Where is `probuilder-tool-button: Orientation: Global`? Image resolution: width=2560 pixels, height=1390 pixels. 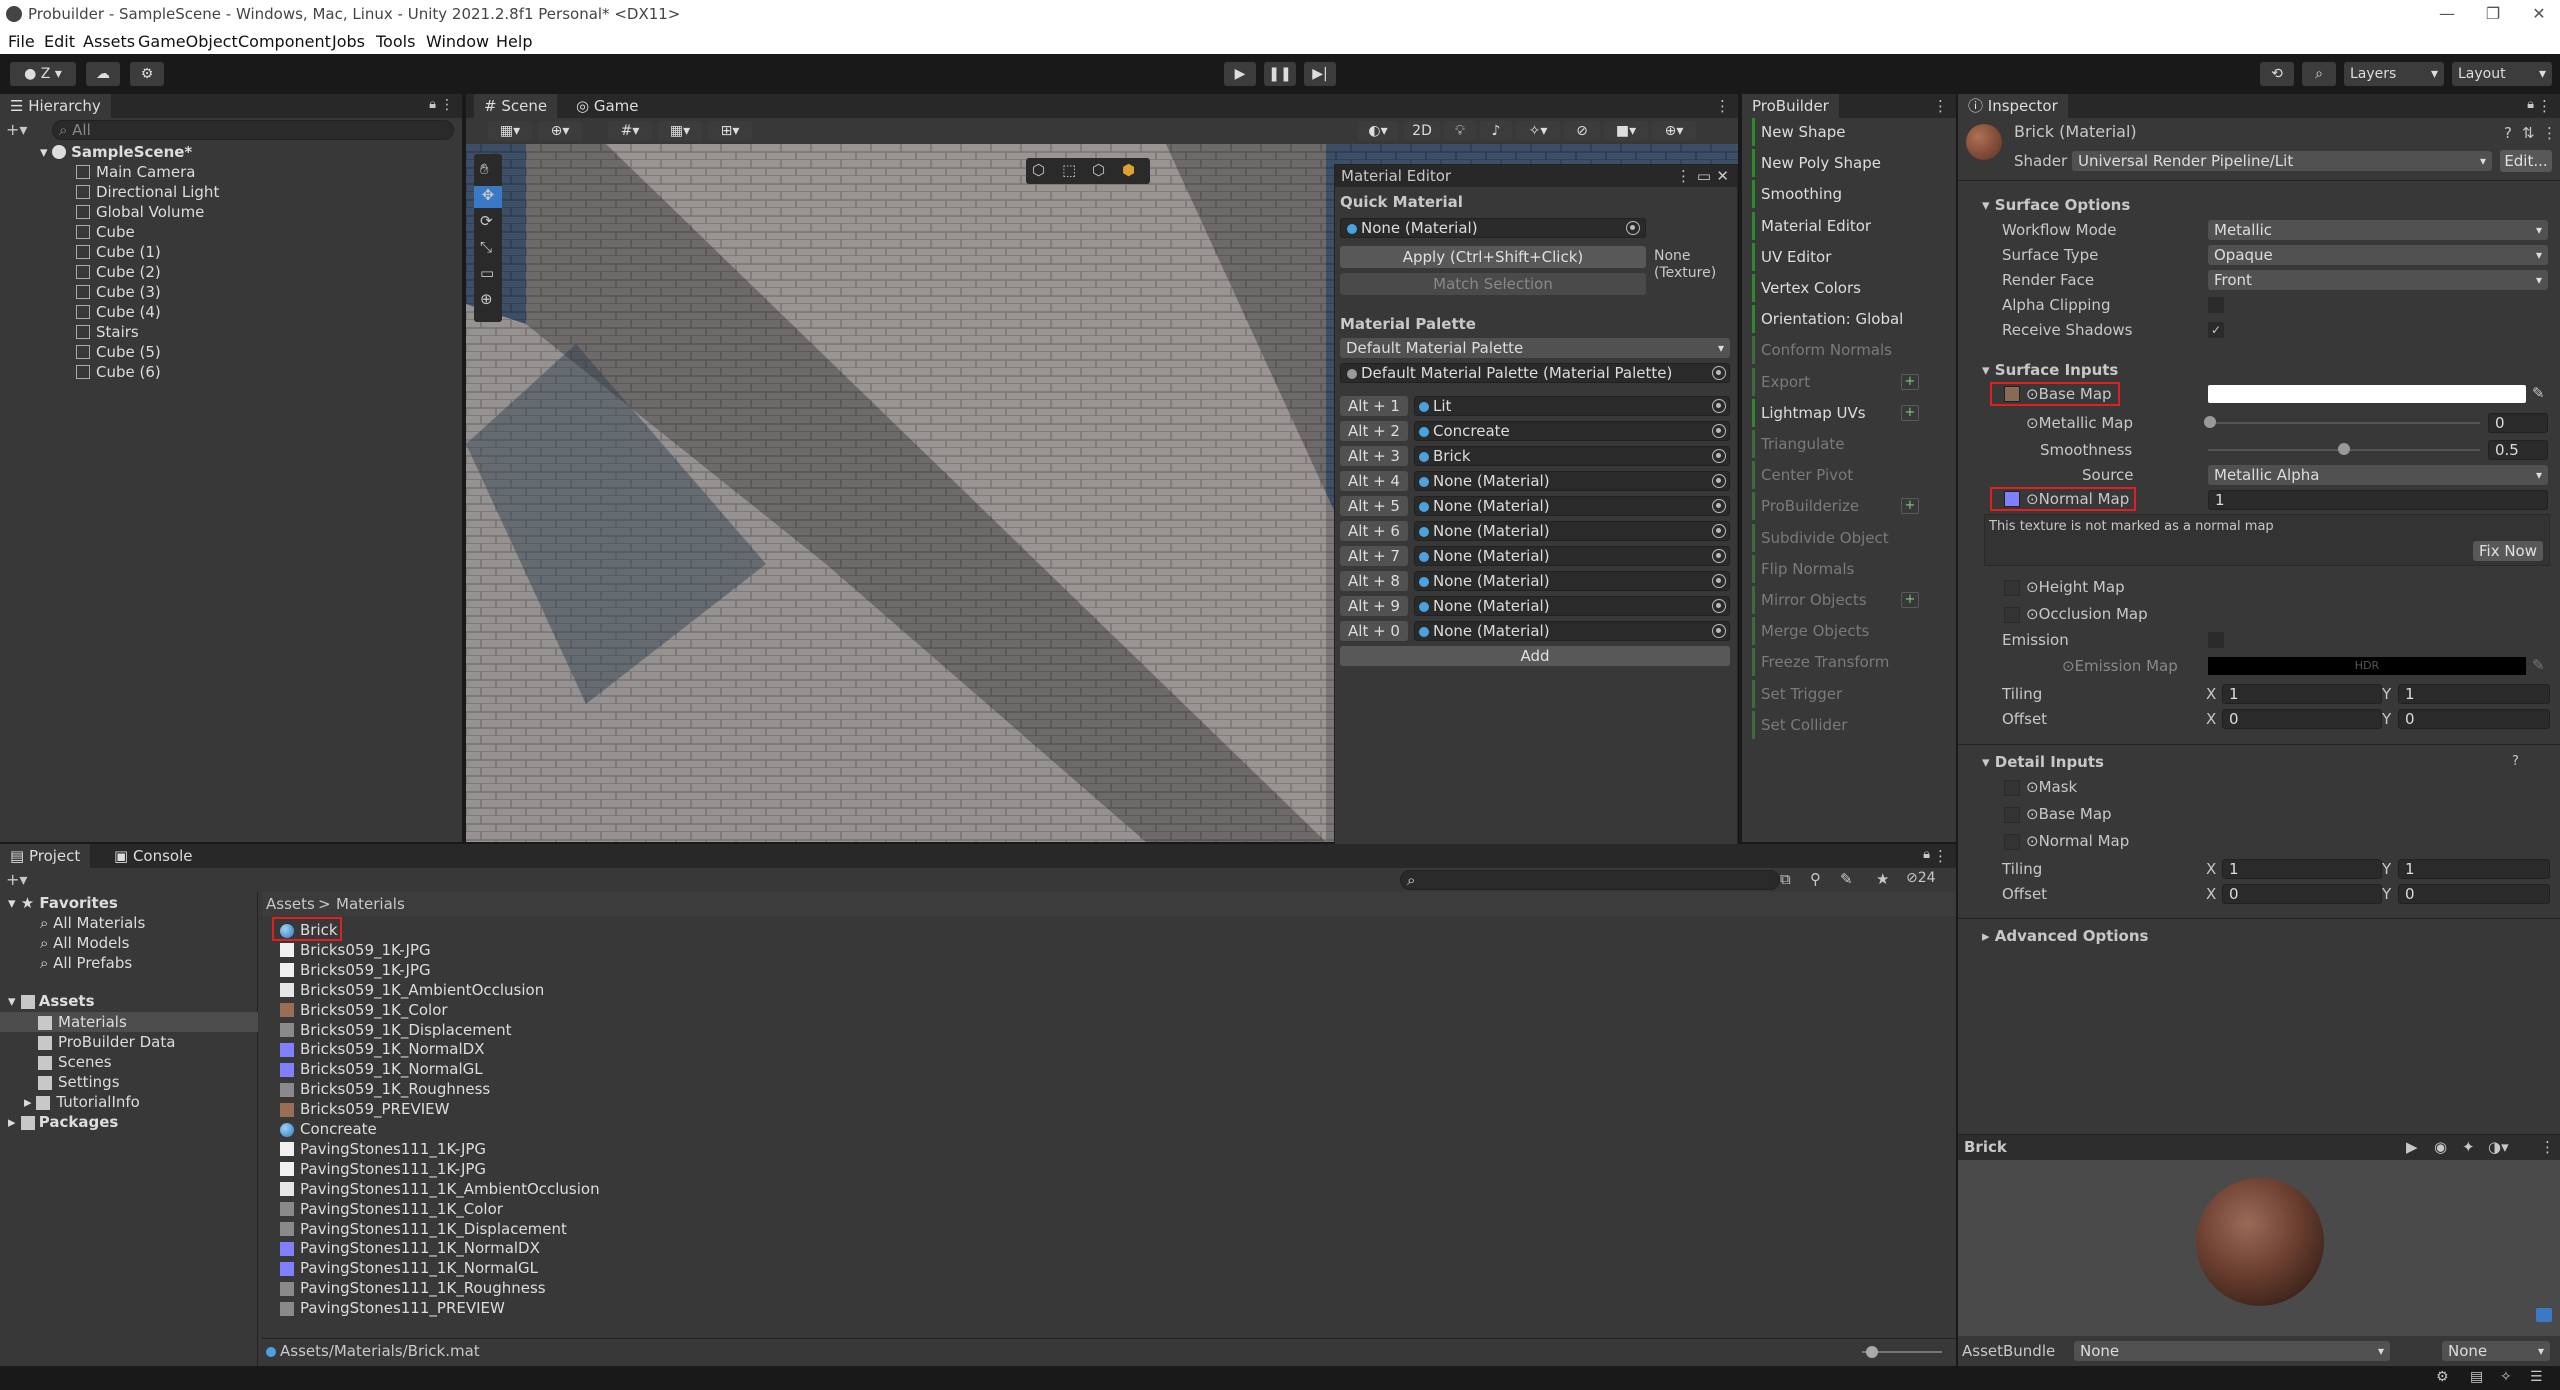 probuilder-tool-button: Orientation: Global is located at coordinates (1839, 319).